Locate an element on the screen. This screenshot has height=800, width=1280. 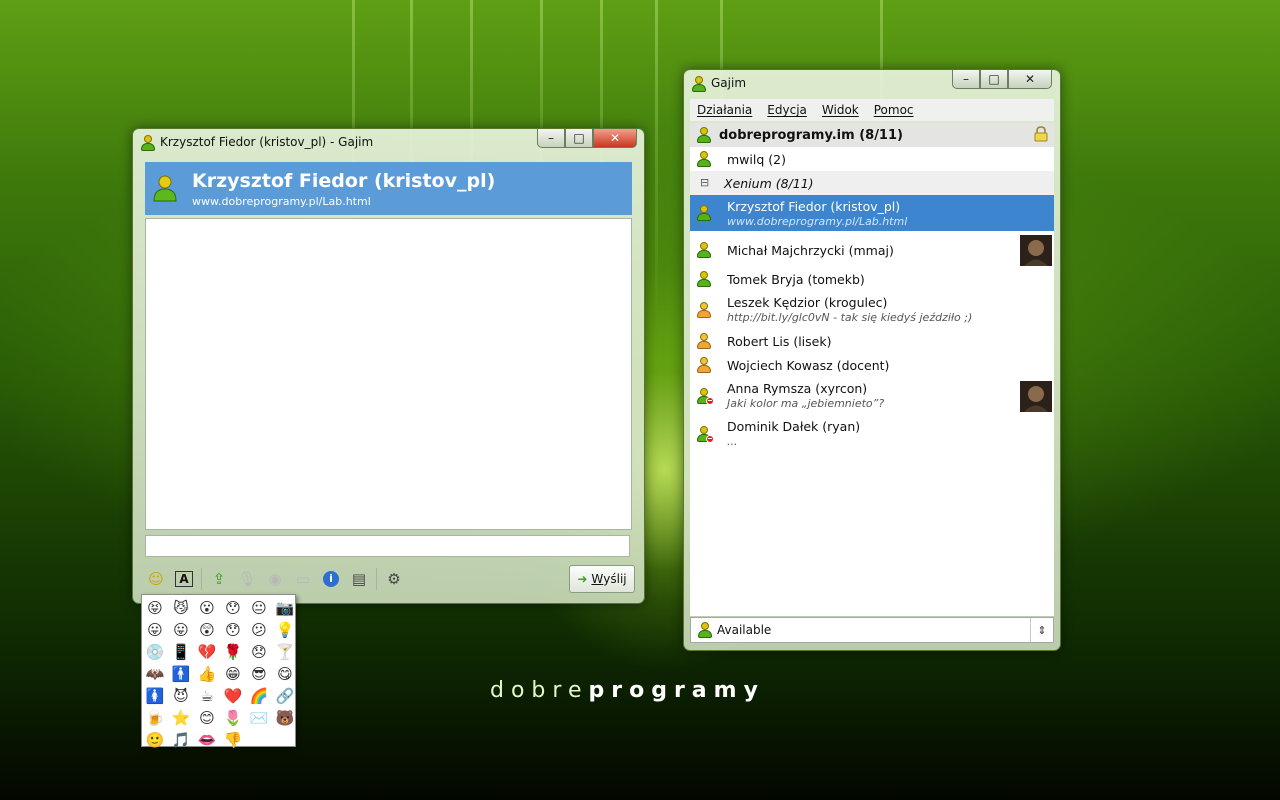
emoticon-icon: 😲 is located at coordinates (207, 630).